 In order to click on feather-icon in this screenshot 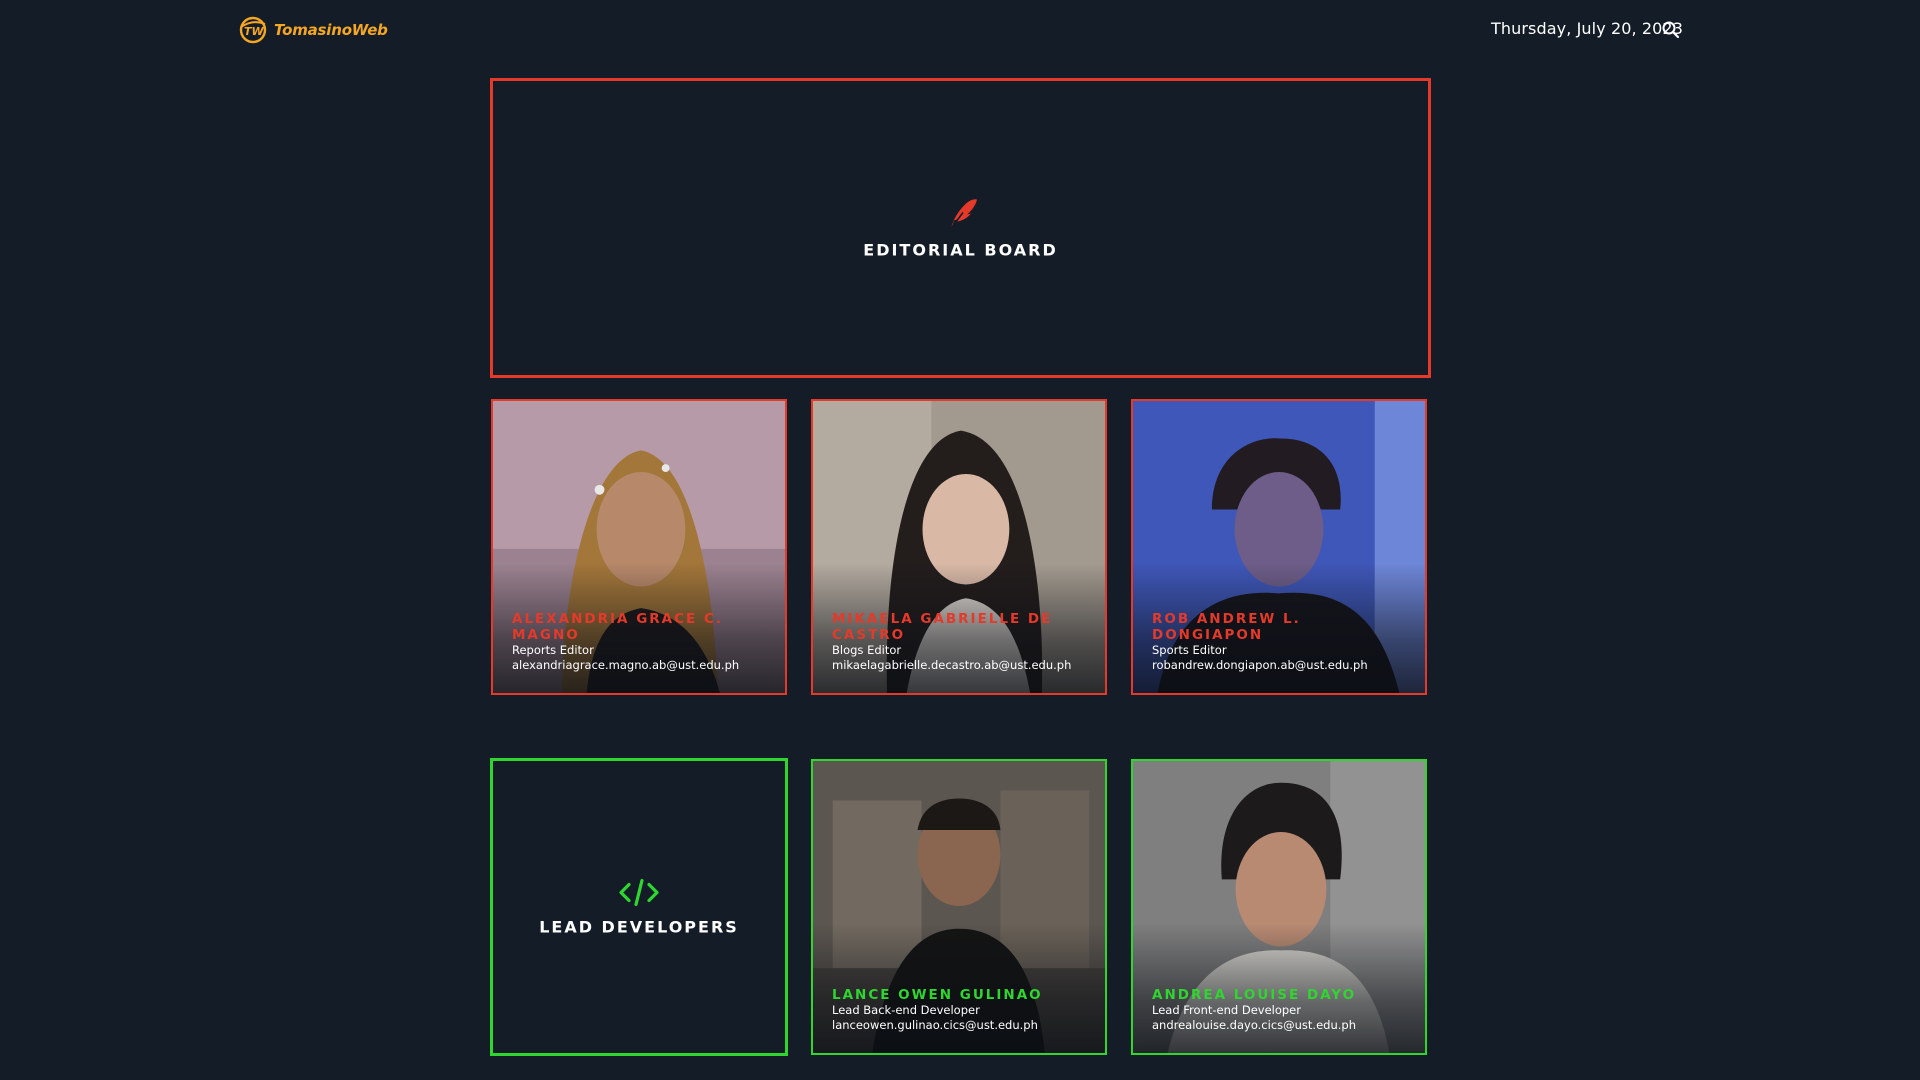, I will do `click(963, 214)`.